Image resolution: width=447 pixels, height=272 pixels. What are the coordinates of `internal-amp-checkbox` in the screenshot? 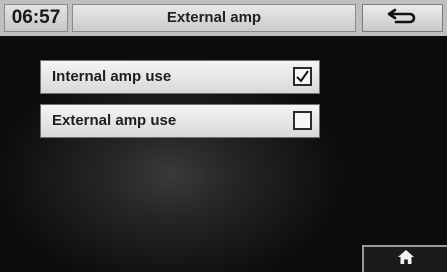 It's located at (302, 76).